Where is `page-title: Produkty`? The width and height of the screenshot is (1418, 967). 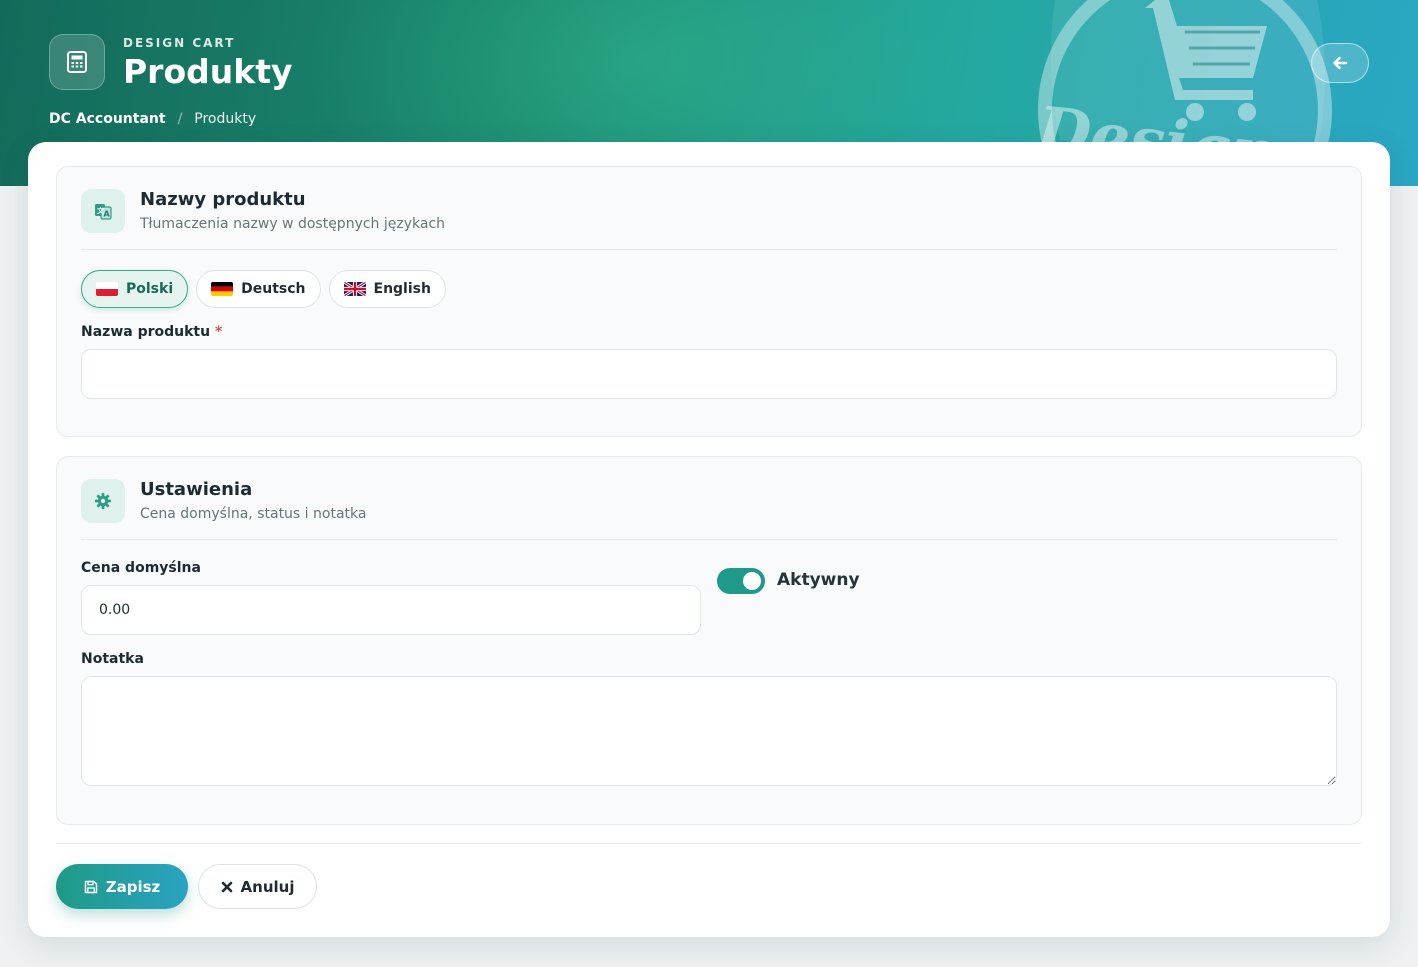
page-title: Produkty is located at coordinates (208, 71).